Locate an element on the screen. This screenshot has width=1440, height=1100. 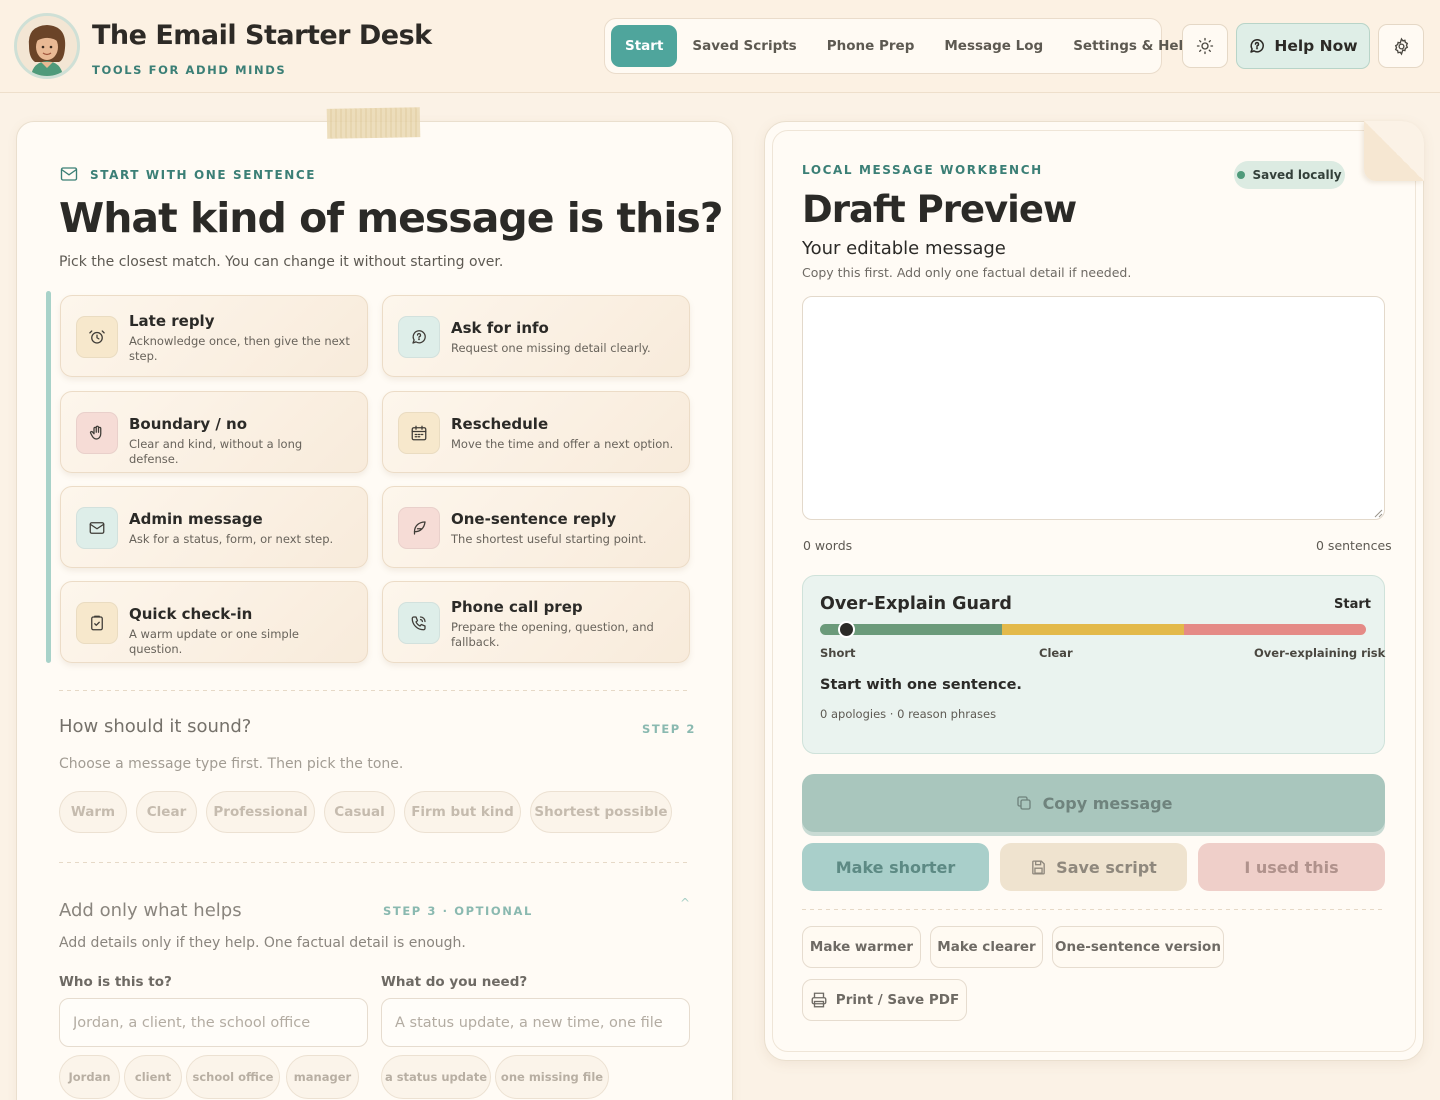
type-grid-accent is located at coordinates (48, 477).